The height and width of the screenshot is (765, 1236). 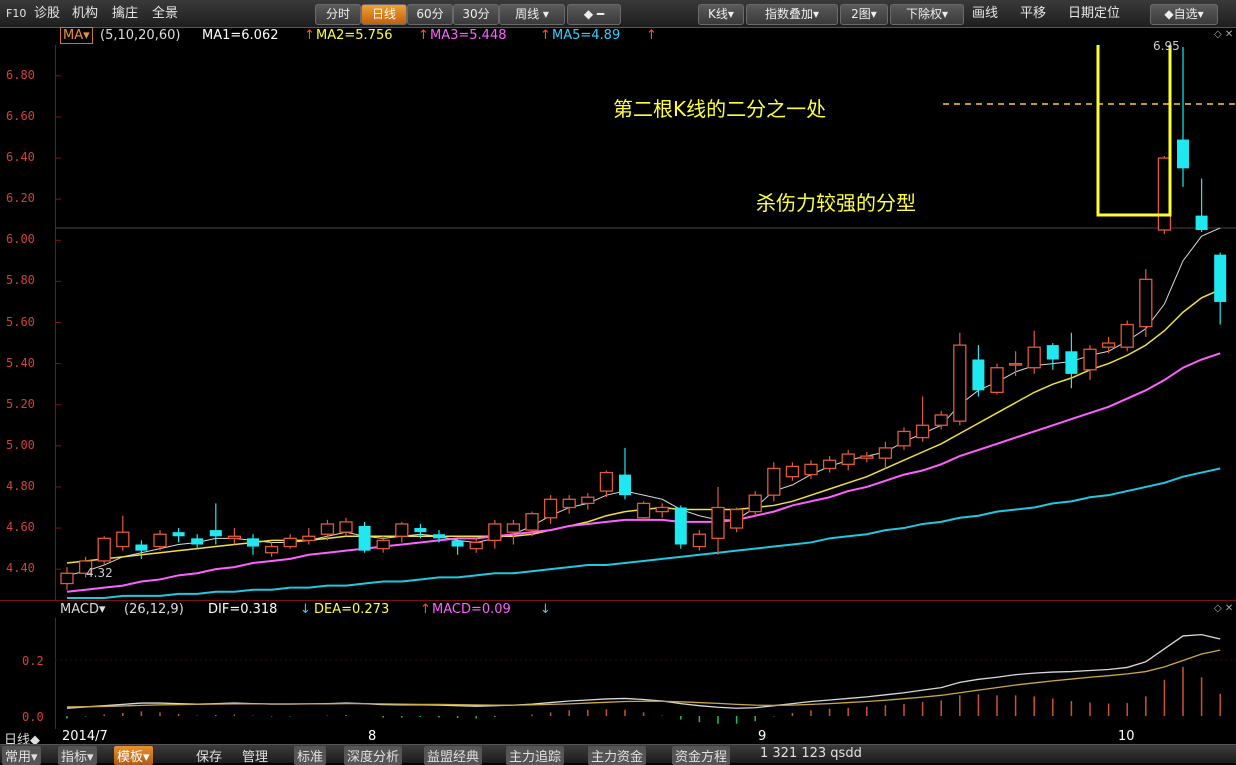 What do you see at coordinates (864, 14) in the screenshot?
I see `chart-count-dropdown: 2图▾` at bounding box center [864, 14].